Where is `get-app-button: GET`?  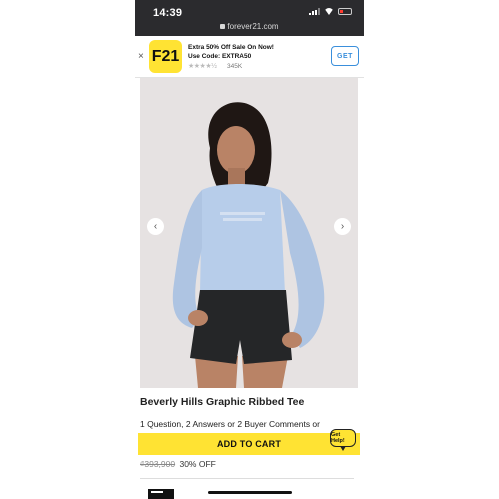
get-app-button: GET is located at coordinates (345, 56).